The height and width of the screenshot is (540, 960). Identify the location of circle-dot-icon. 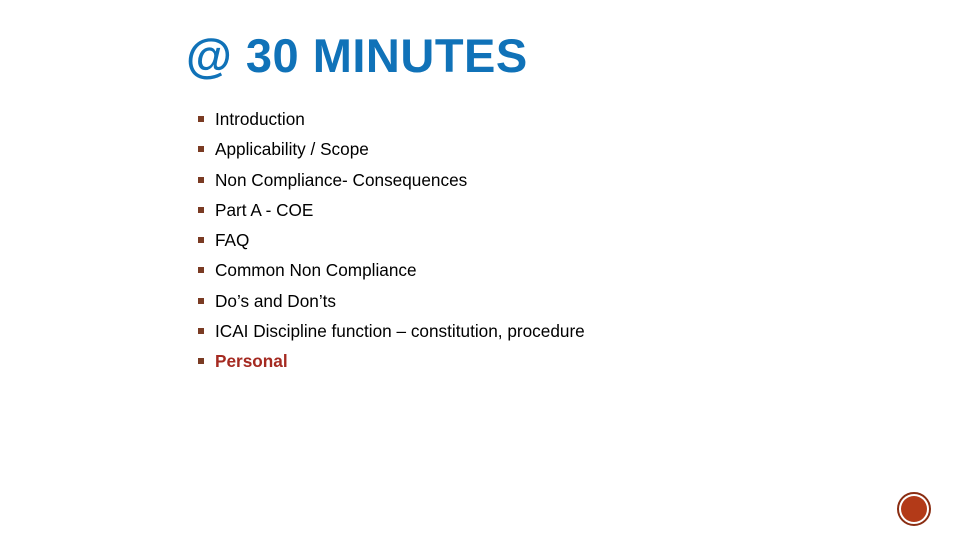
(914, 509).